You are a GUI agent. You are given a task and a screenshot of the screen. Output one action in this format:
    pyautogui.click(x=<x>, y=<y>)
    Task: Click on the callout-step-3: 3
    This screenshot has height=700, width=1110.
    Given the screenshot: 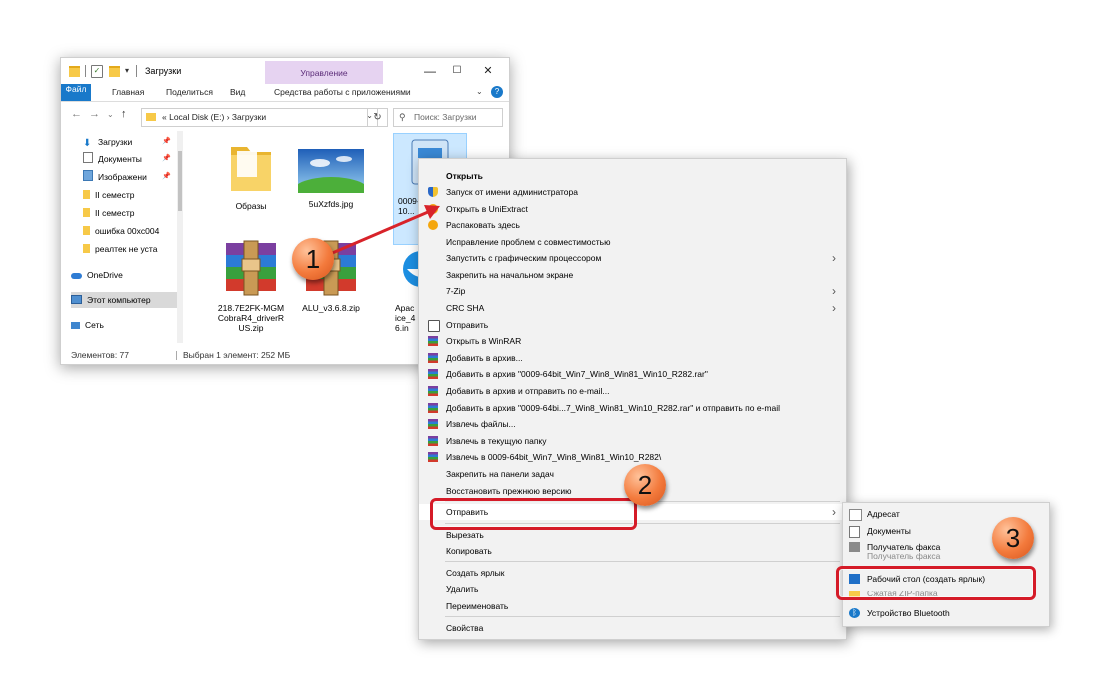 What is the action you would take?
    pyautogui.click(x=1013, y=538)
    